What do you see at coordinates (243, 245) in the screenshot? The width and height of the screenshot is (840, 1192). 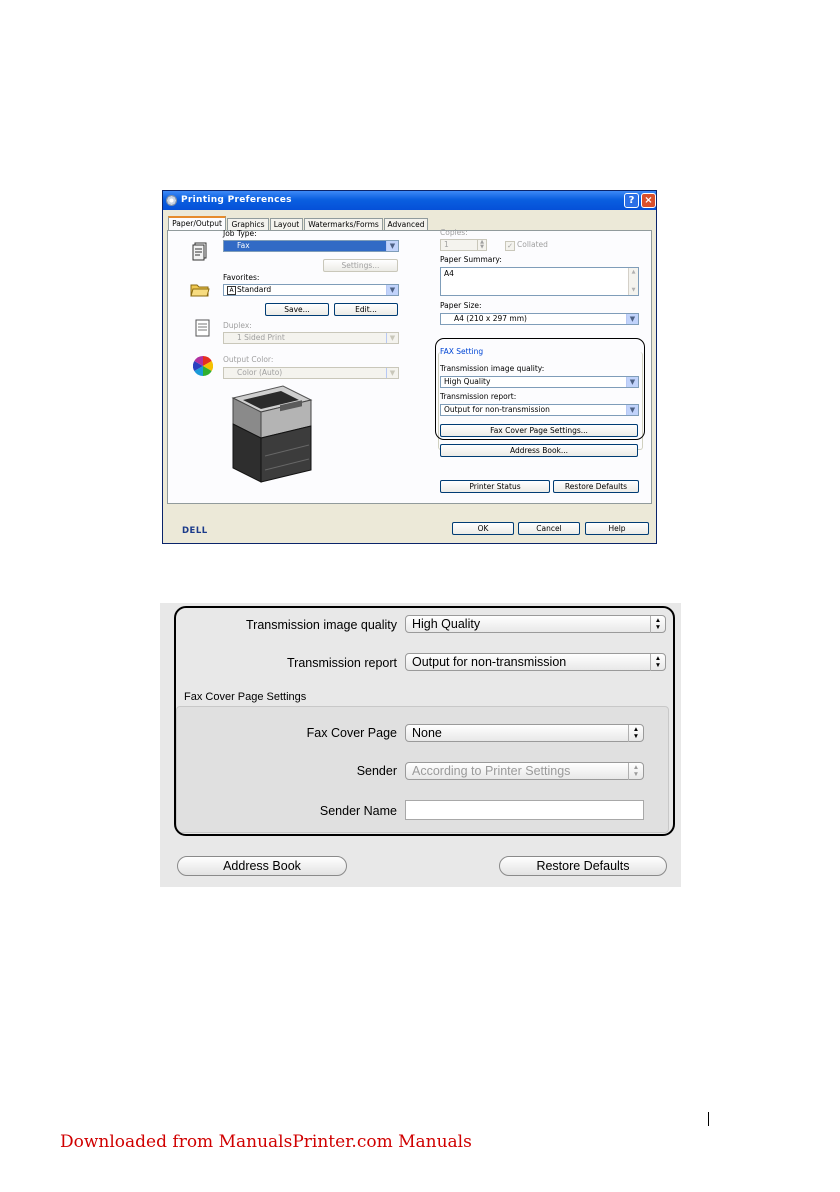 I see `job-type-value: Fax` at bounding box center [243, 245].